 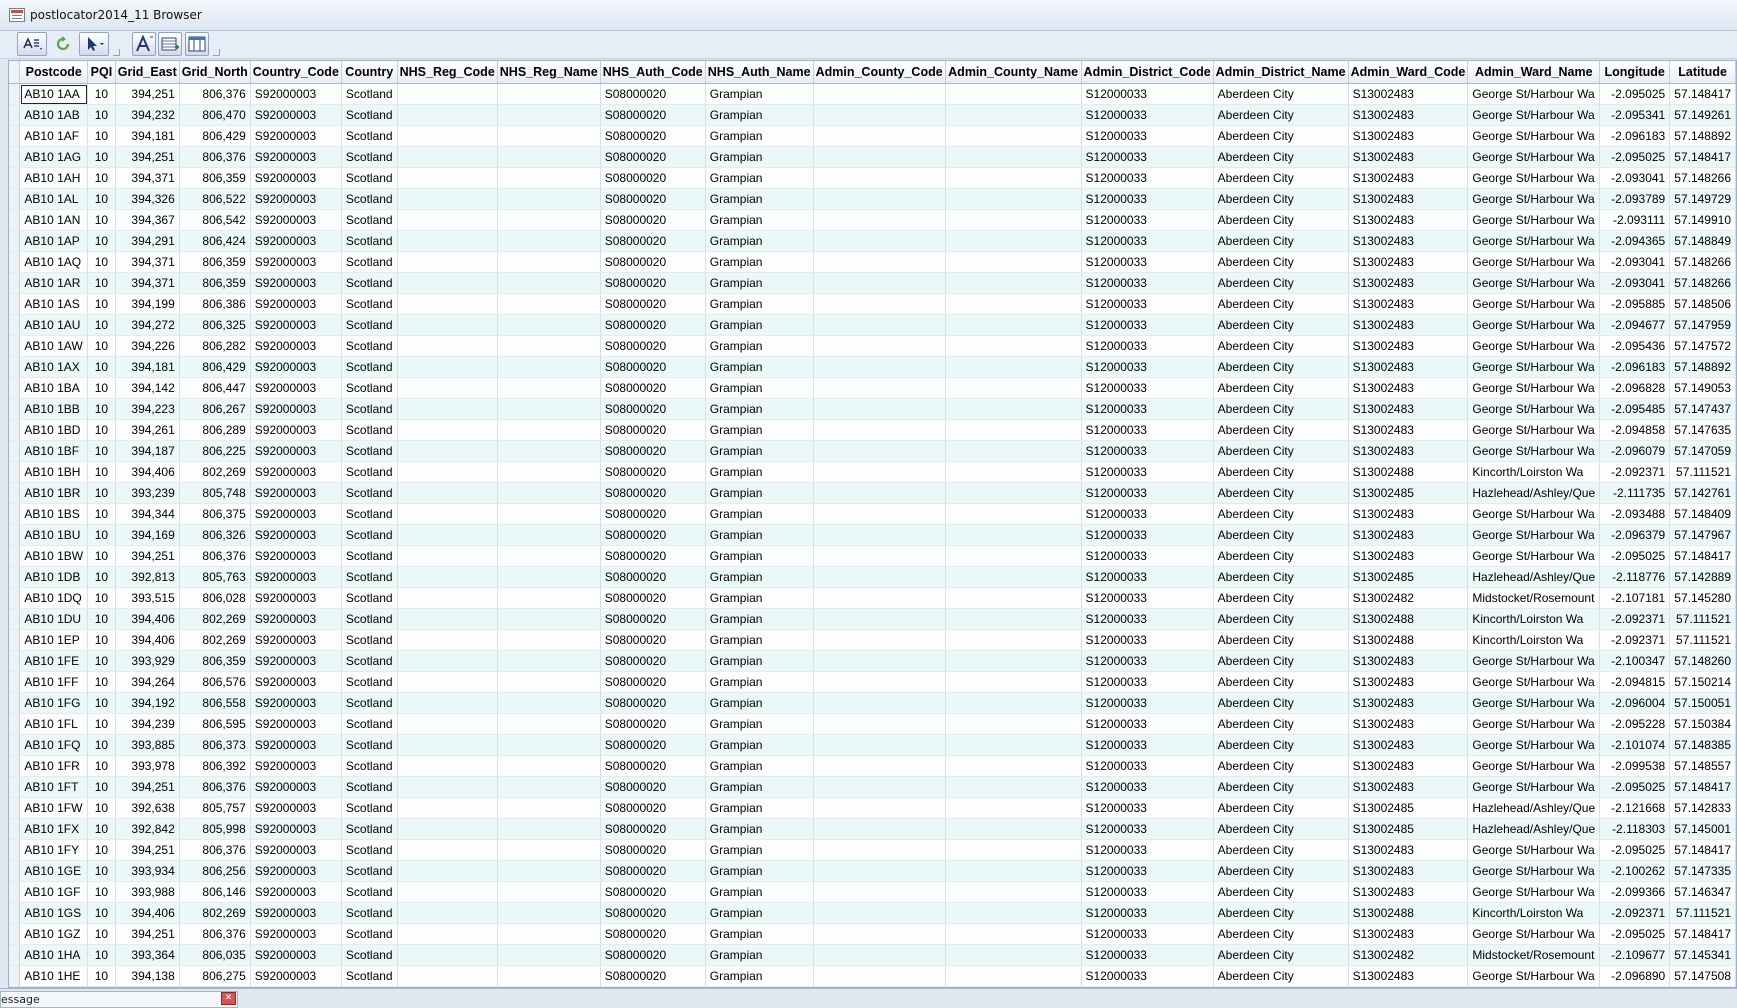 What do you see at coordinates (54, 220) in the screenshot?
I see `table-cell: AB10 1AN` at bounding box center [54, 220].